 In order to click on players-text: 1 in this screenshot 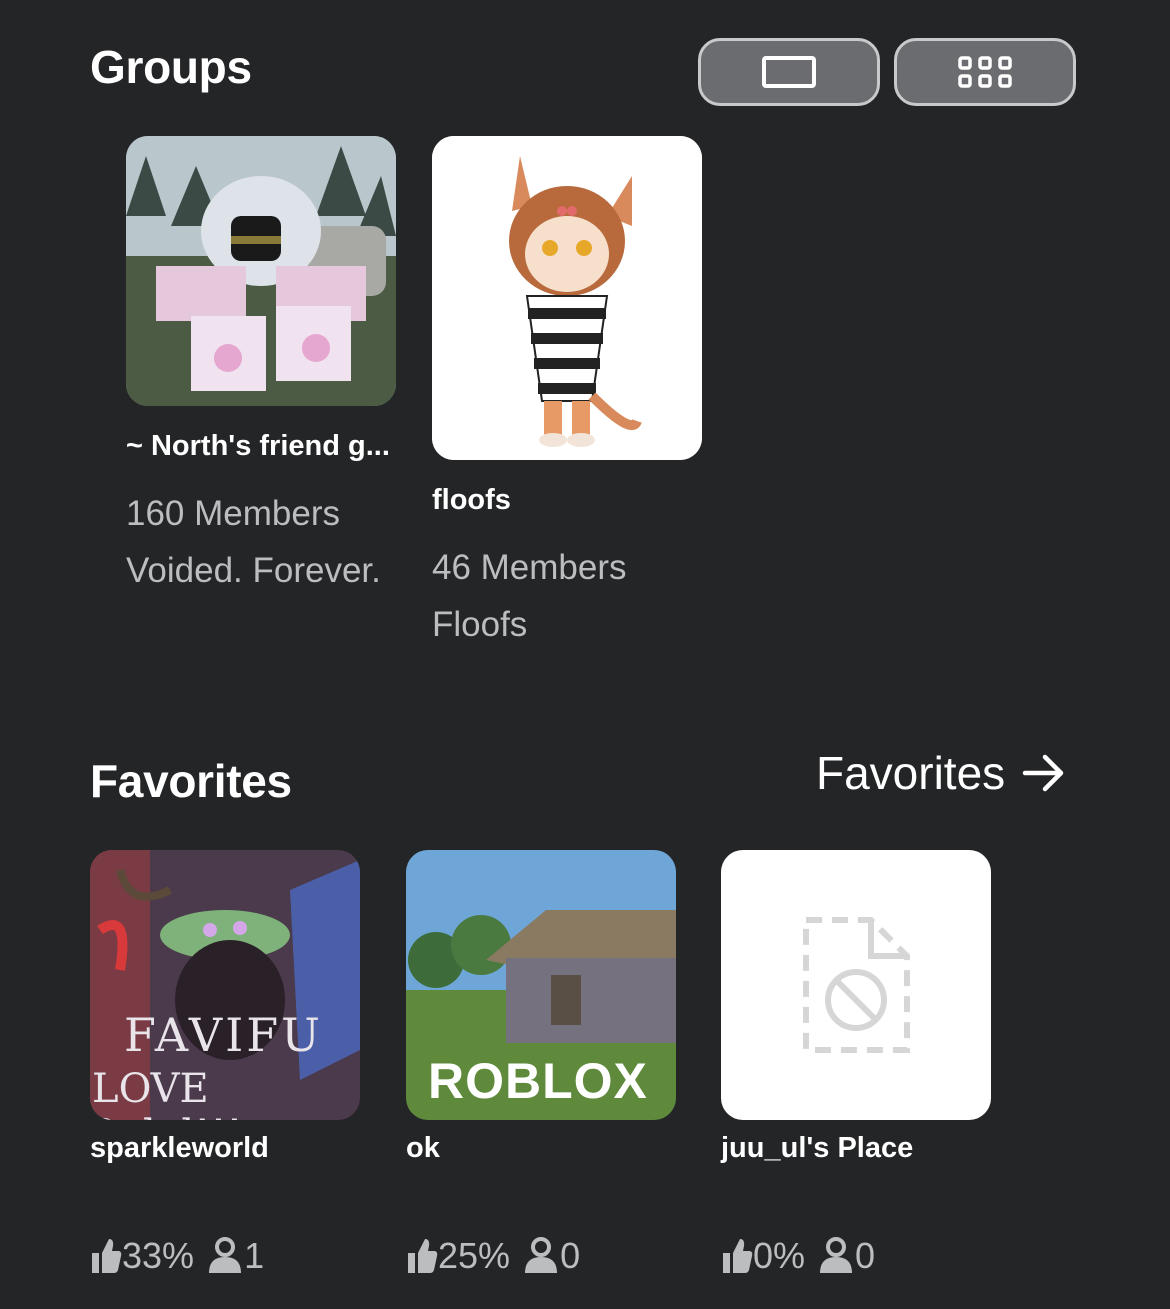, I will do `click(254, 1255)`.